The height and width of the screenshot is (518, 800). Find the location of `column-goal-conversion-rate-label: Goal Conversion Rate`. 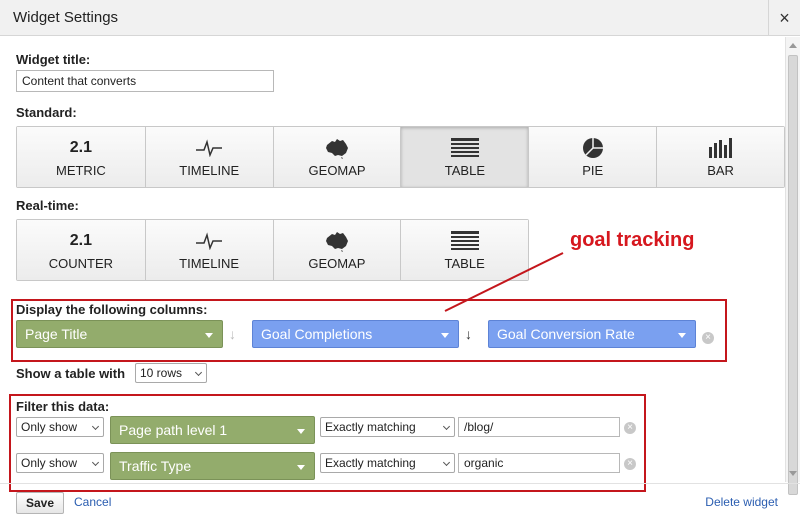

column-goal-conversion-rate-label: Goal Conversion Rate is located at coordinates (566, 334).